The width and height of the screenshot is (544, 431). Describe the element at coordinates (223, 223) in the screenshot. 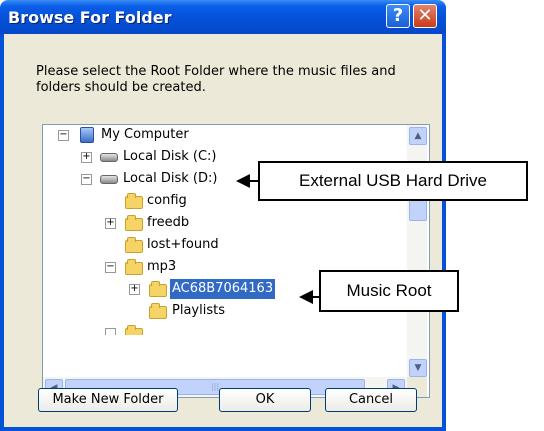

I see `tree-item-freedb: + freedb` at that location.